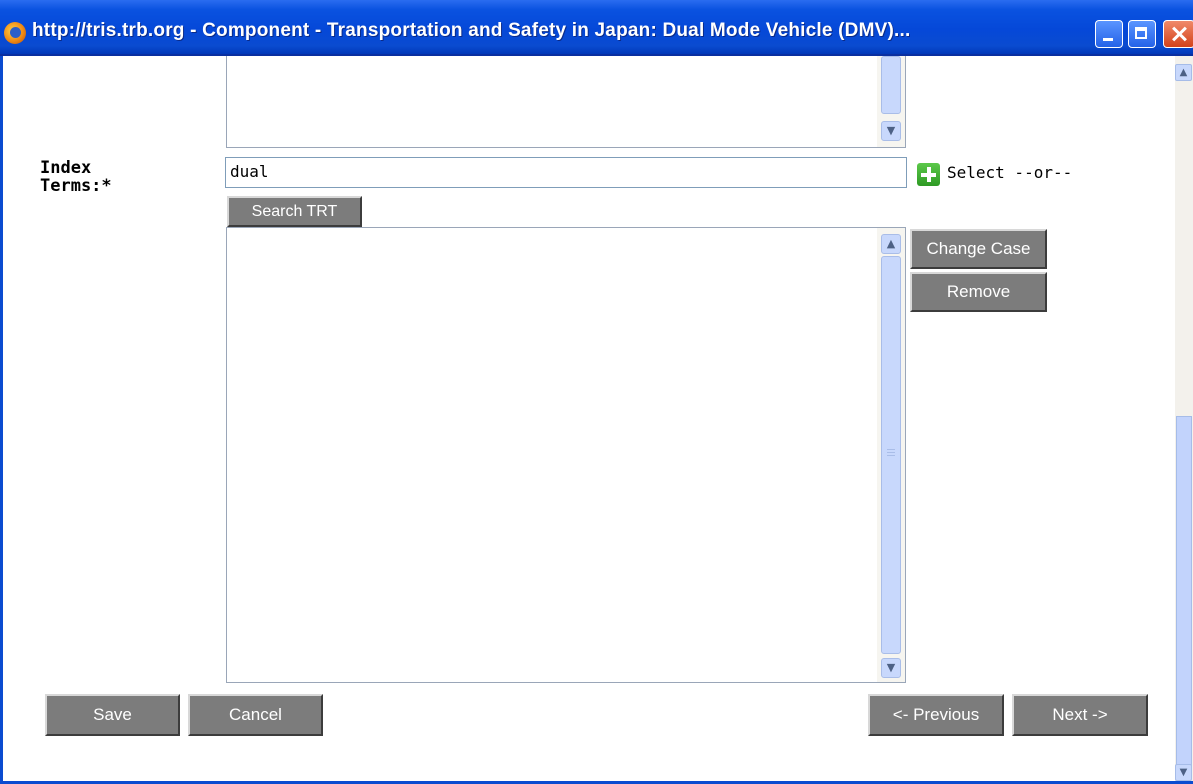  What do you see at coordinates (1183, 772) in the screenshot?
I see `window-scroll-down-icon: ▼` at bounding box center [1183, 772].